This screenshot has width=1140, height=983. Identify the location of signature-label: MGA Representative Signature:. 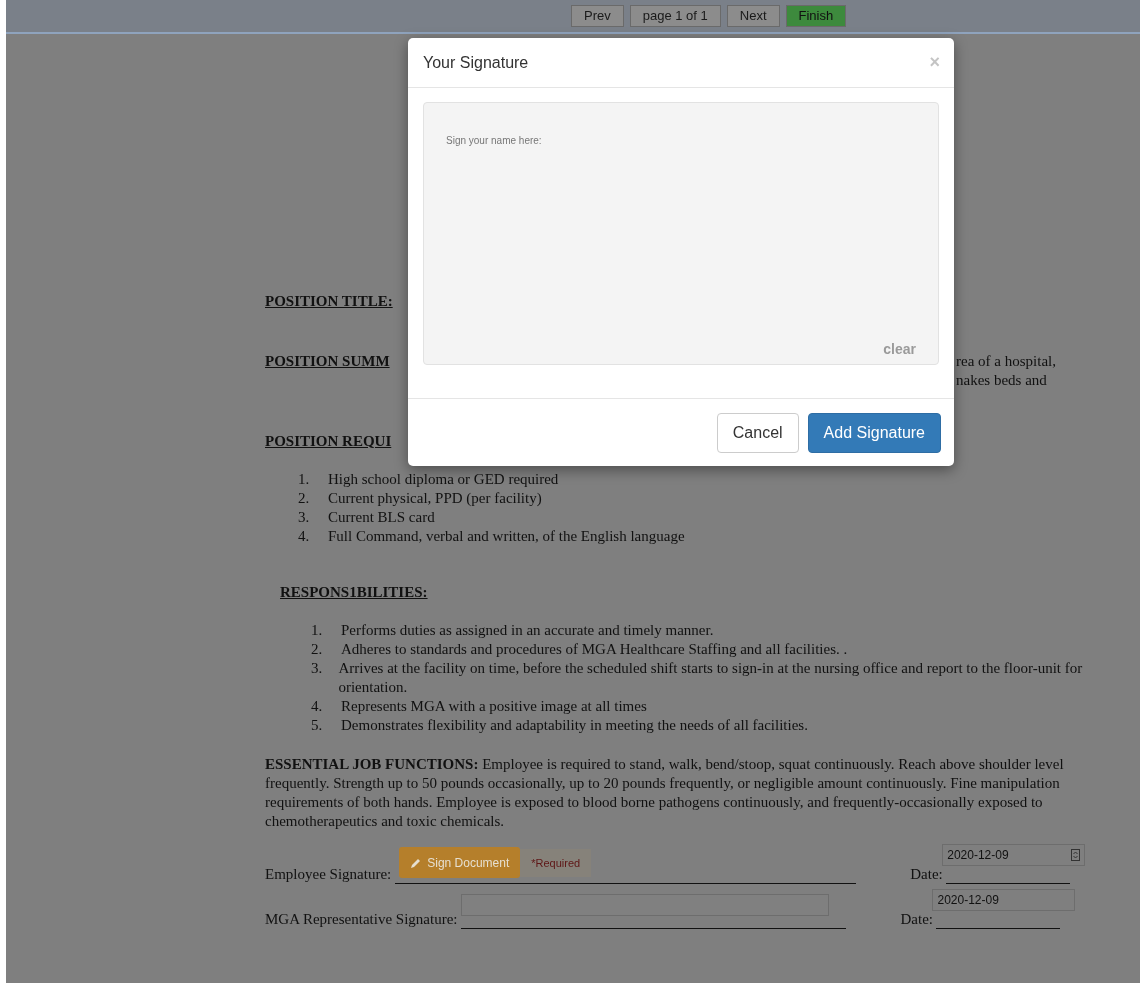
(361, 919).